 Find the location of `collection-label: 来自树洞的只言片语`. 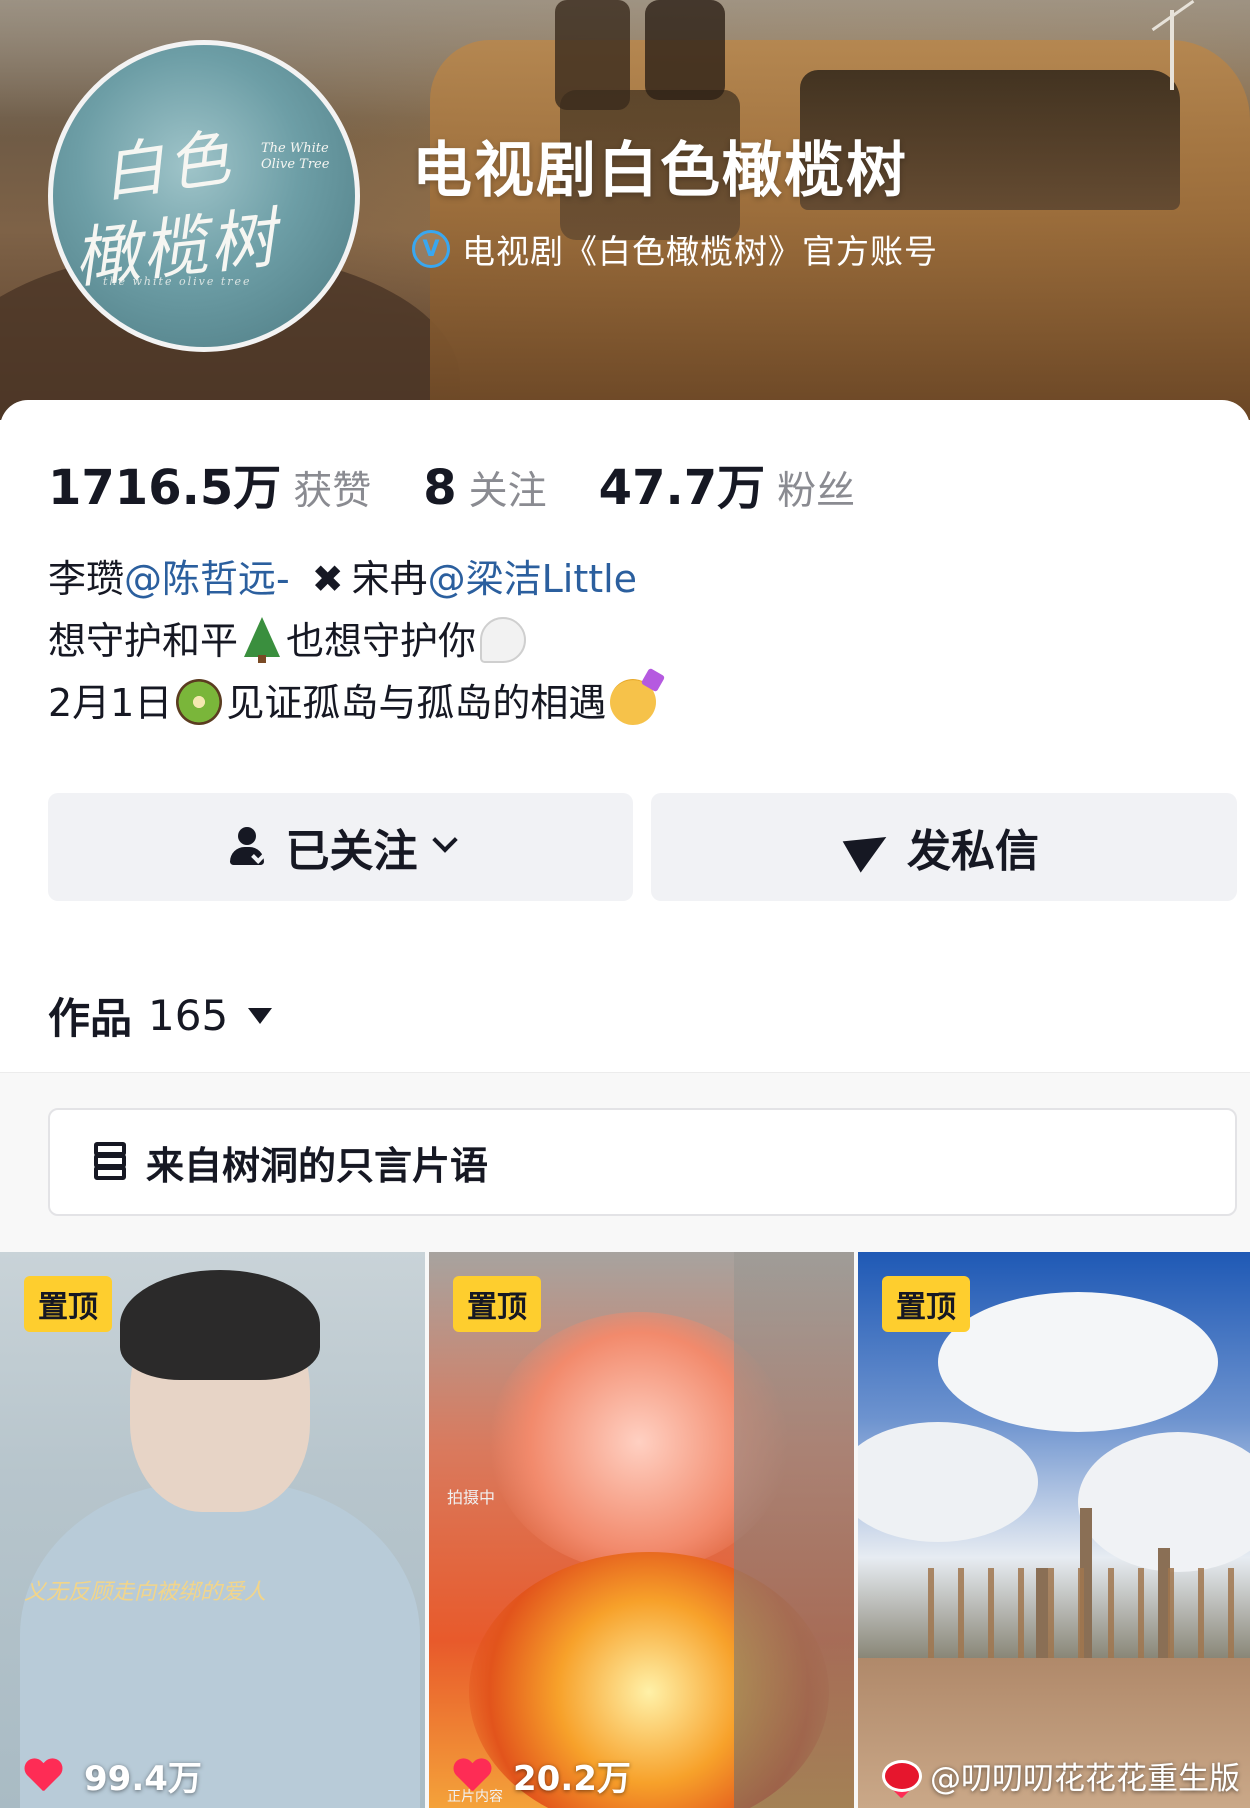

collection-label: 来自树洞的只言片语 is located at coordinates (317, 1165).